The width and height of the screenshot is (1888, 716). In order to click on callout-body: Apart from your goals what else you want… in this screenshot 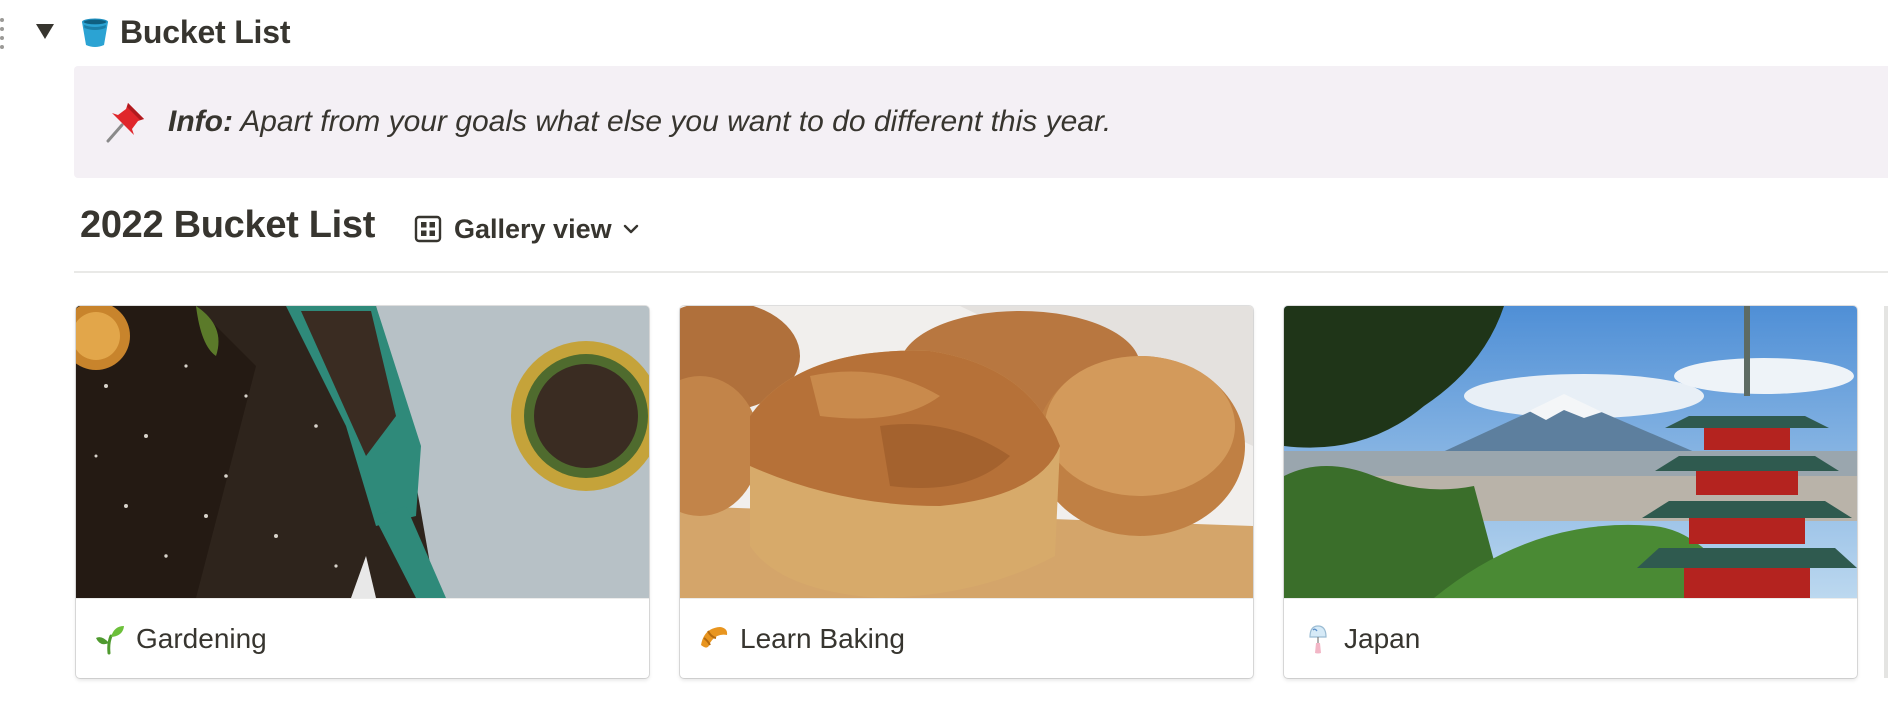, I will do `click(672, 121)`.